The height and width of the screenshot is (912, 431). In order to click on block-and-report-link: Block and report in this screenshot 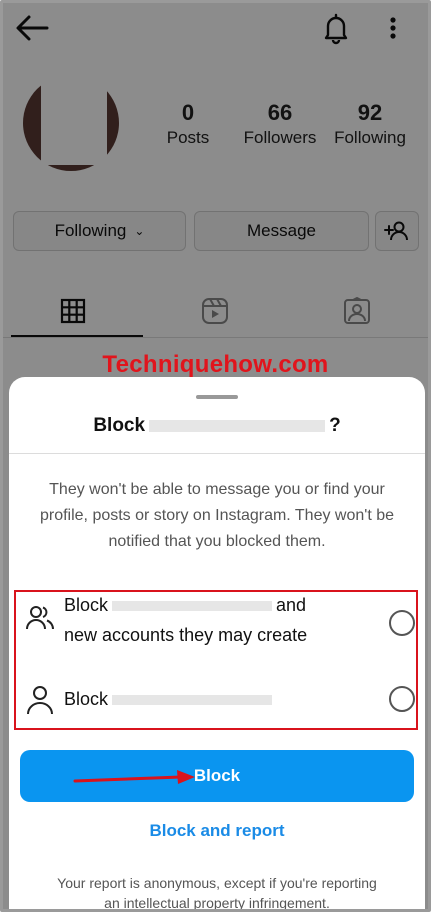, I will do `click(217, 831)`.